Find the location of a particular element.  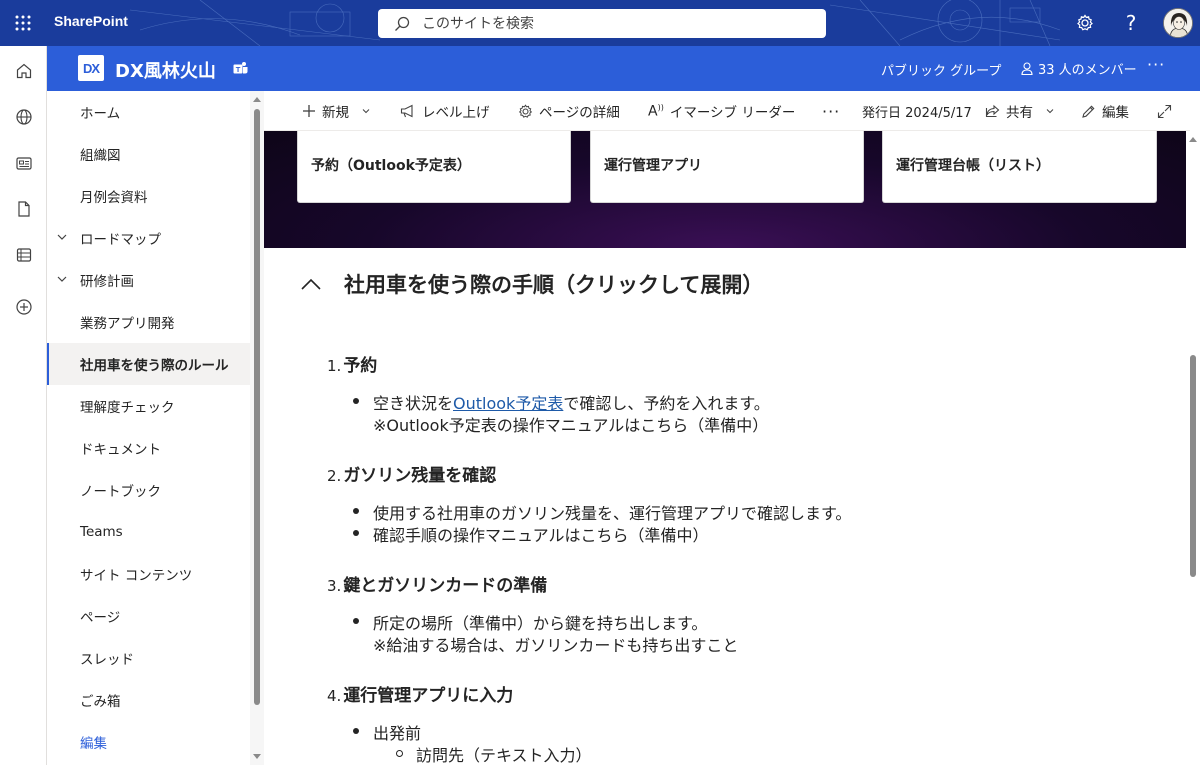

more-commands-button: ··· is located at coordinates (831, 111).